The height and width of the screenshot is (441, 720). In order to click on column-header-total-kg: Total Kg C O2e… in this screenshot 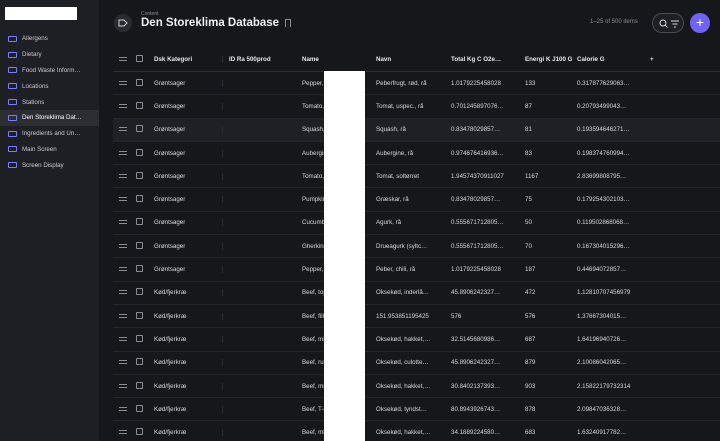, I will do `click(484, 59)`.